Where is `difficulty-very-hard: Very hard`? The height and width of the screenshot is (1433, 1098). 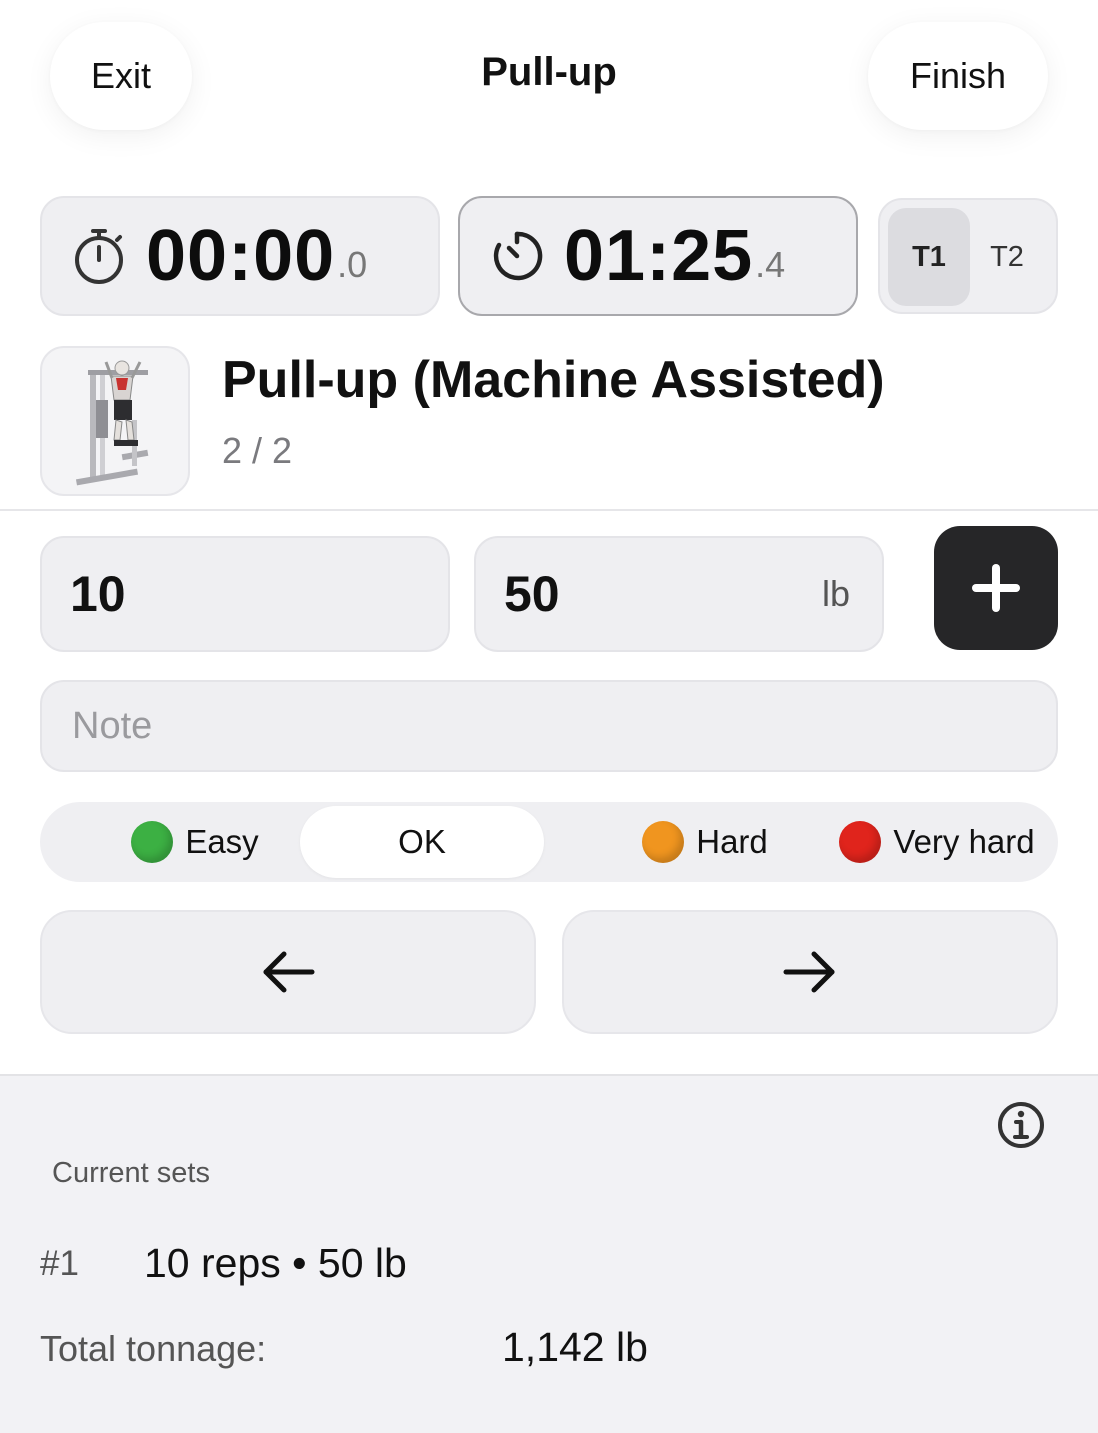
difficulty-very-hard: Very hard is located at coordinates (937, 842).